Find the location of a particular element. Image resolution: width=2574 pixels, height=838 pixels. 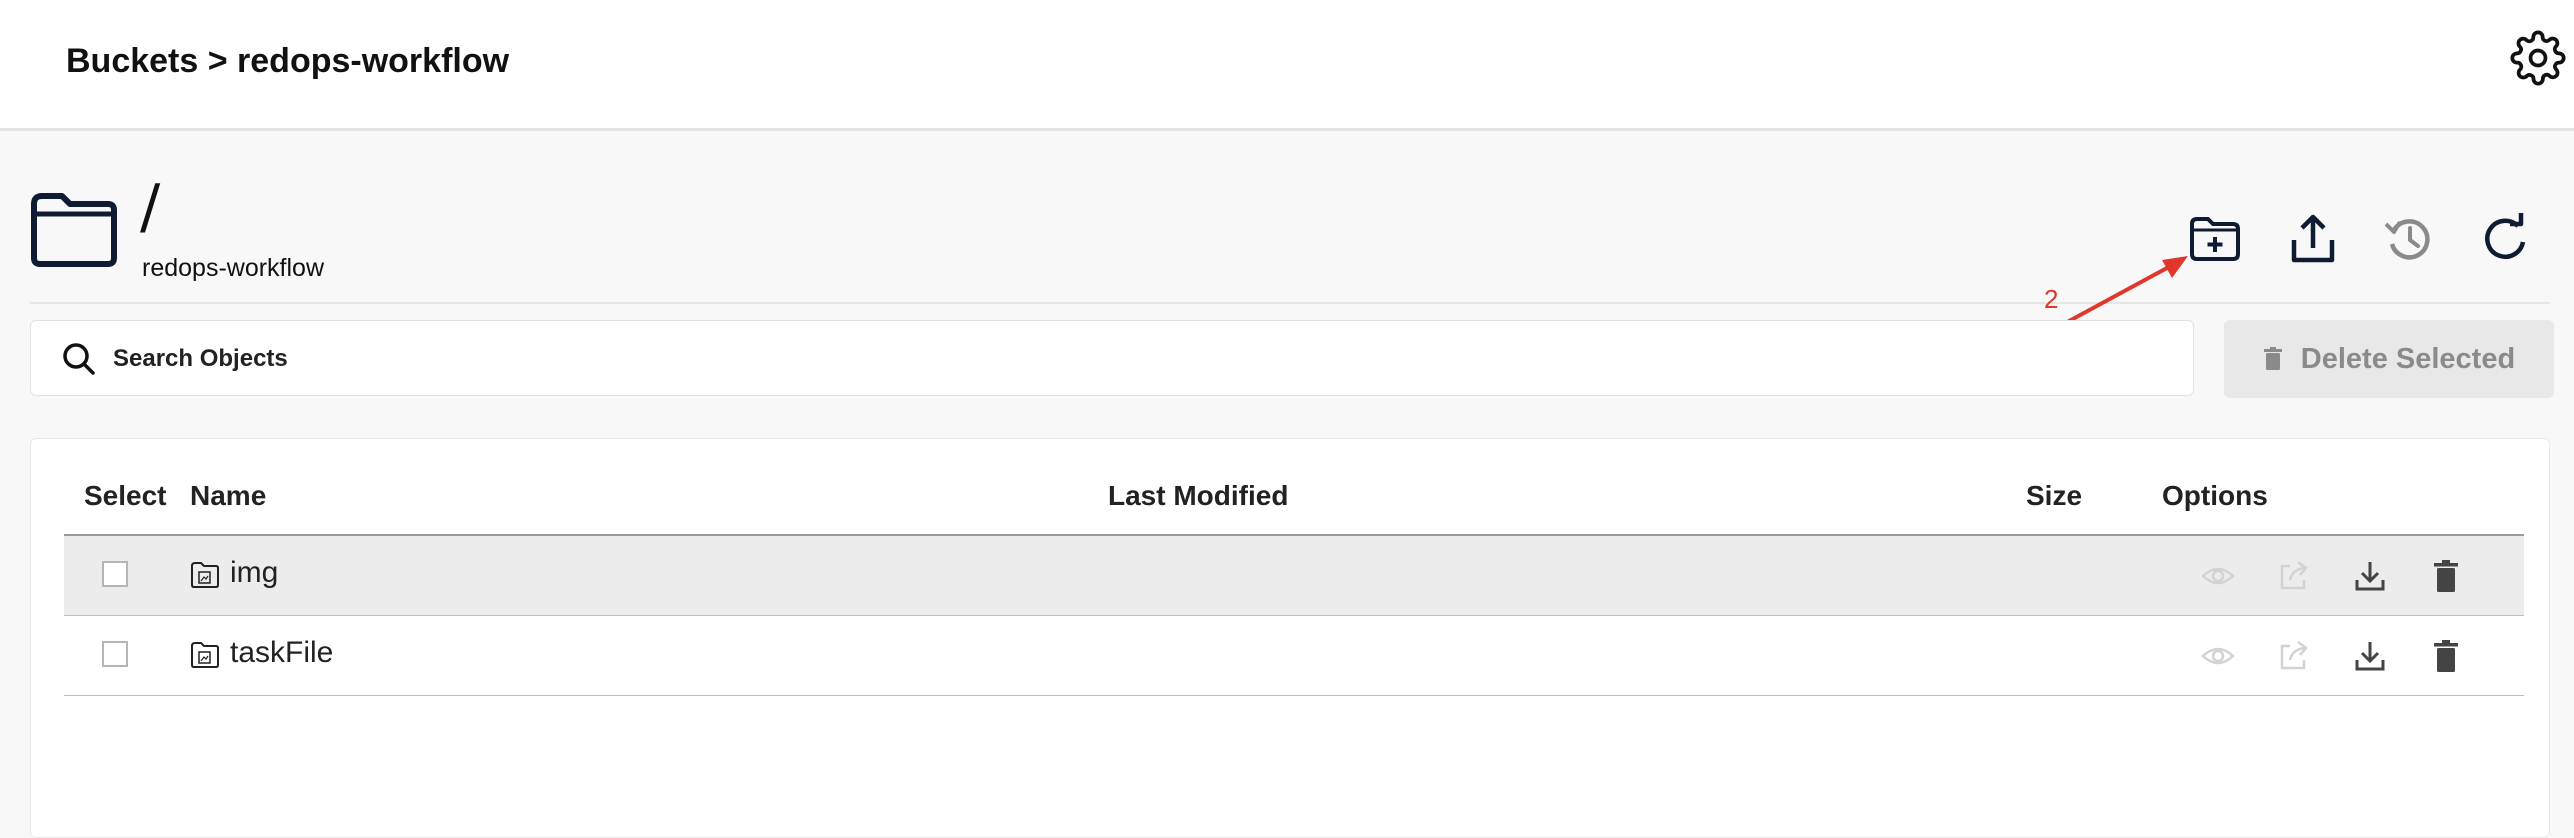

column-header-last-modified: Last Modified is located at coordinates (1198, 496).